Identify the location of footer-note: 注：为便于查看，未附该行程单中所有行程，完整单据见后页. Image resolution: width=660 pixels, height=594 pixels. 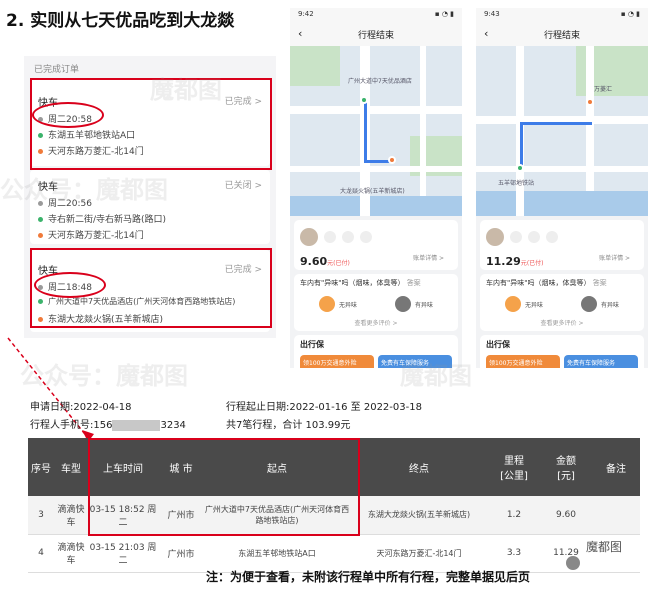
(368, 577).